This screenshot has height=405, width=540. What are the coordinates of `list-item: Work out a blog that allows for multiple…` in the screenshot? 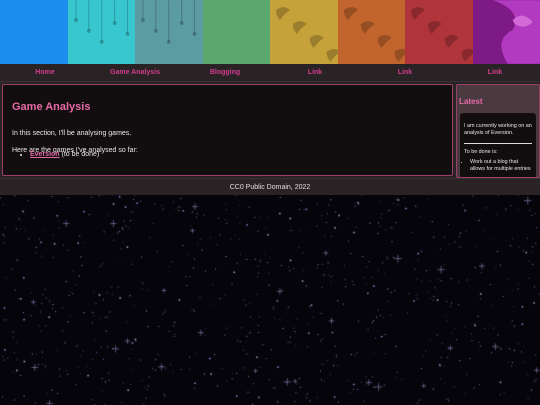 It's located at (502, 166).